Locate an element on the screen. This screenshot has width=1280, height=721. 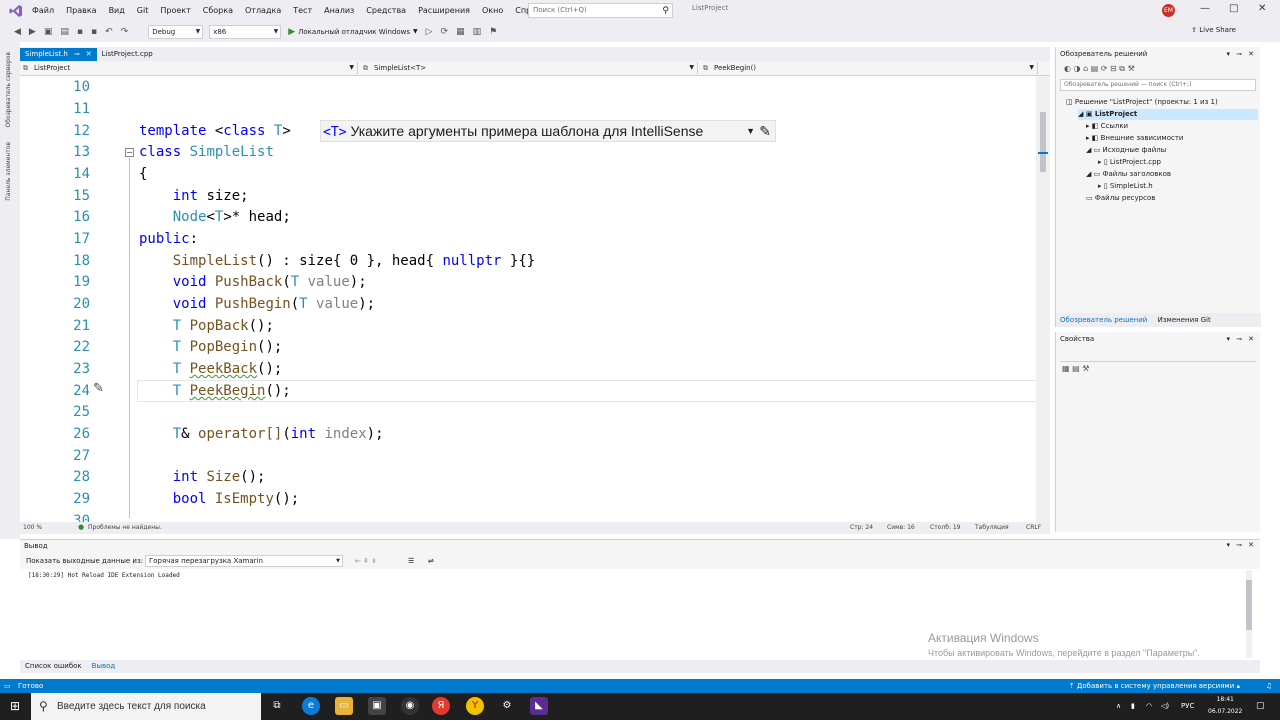
server-explorer-tab: Обозреватель серверов is located at coordinates (8, 90).